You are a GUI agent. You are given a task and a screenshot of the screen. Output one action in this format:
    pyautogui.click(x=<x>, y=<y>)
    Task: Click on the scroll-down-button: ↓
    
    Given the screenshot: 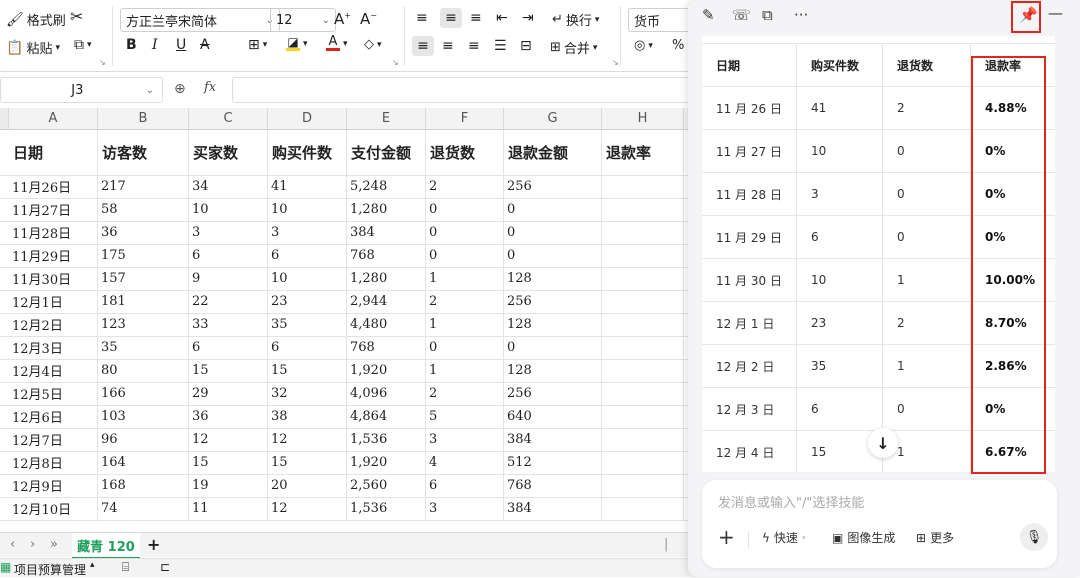 What is the action you would take?
    pyautogui.click(x=883, y=443)
    